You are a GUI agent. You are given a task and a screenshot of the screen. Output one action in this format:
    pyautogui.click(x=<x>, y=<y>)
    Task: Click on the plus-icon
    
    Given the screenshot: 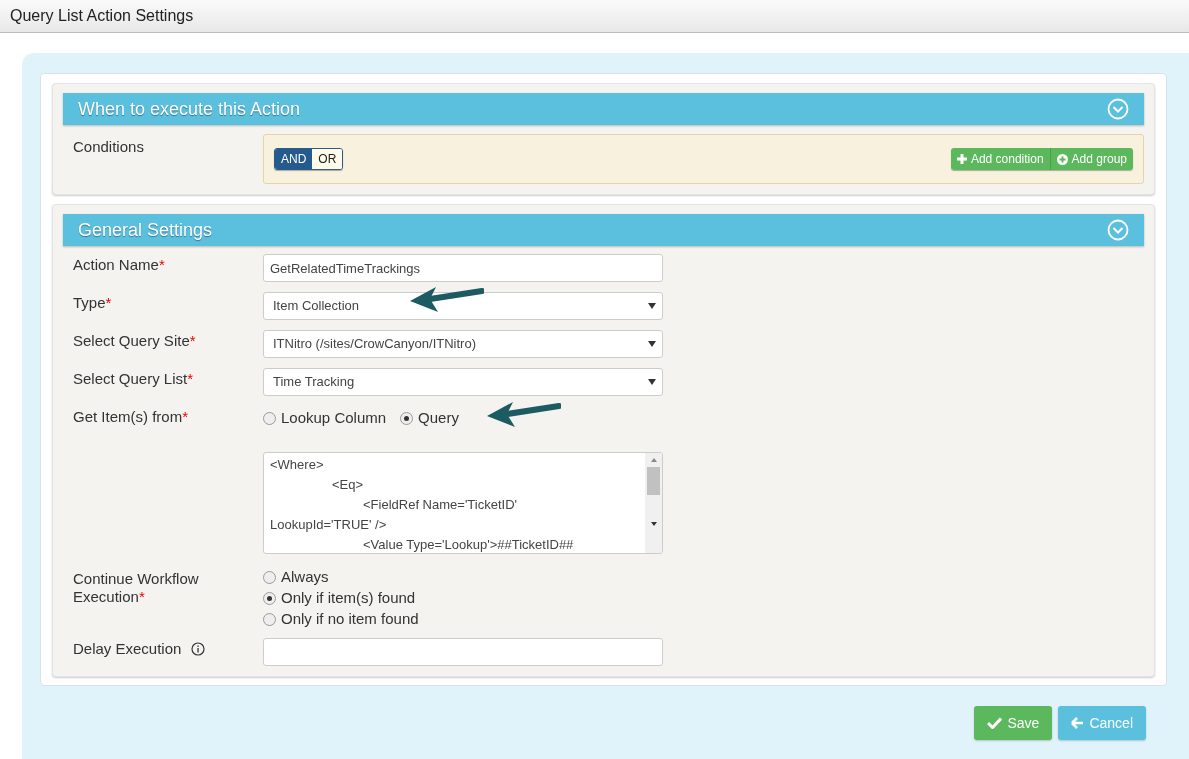 What is the action you would take?
    pyautogui.click(x=961, y=159)
    